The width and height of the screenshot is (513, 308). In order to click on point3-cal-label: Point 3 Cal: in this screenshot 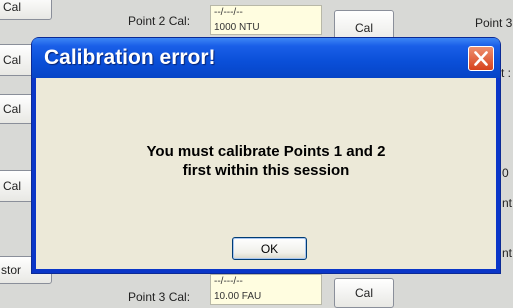, I will do `click(159, 297)`.